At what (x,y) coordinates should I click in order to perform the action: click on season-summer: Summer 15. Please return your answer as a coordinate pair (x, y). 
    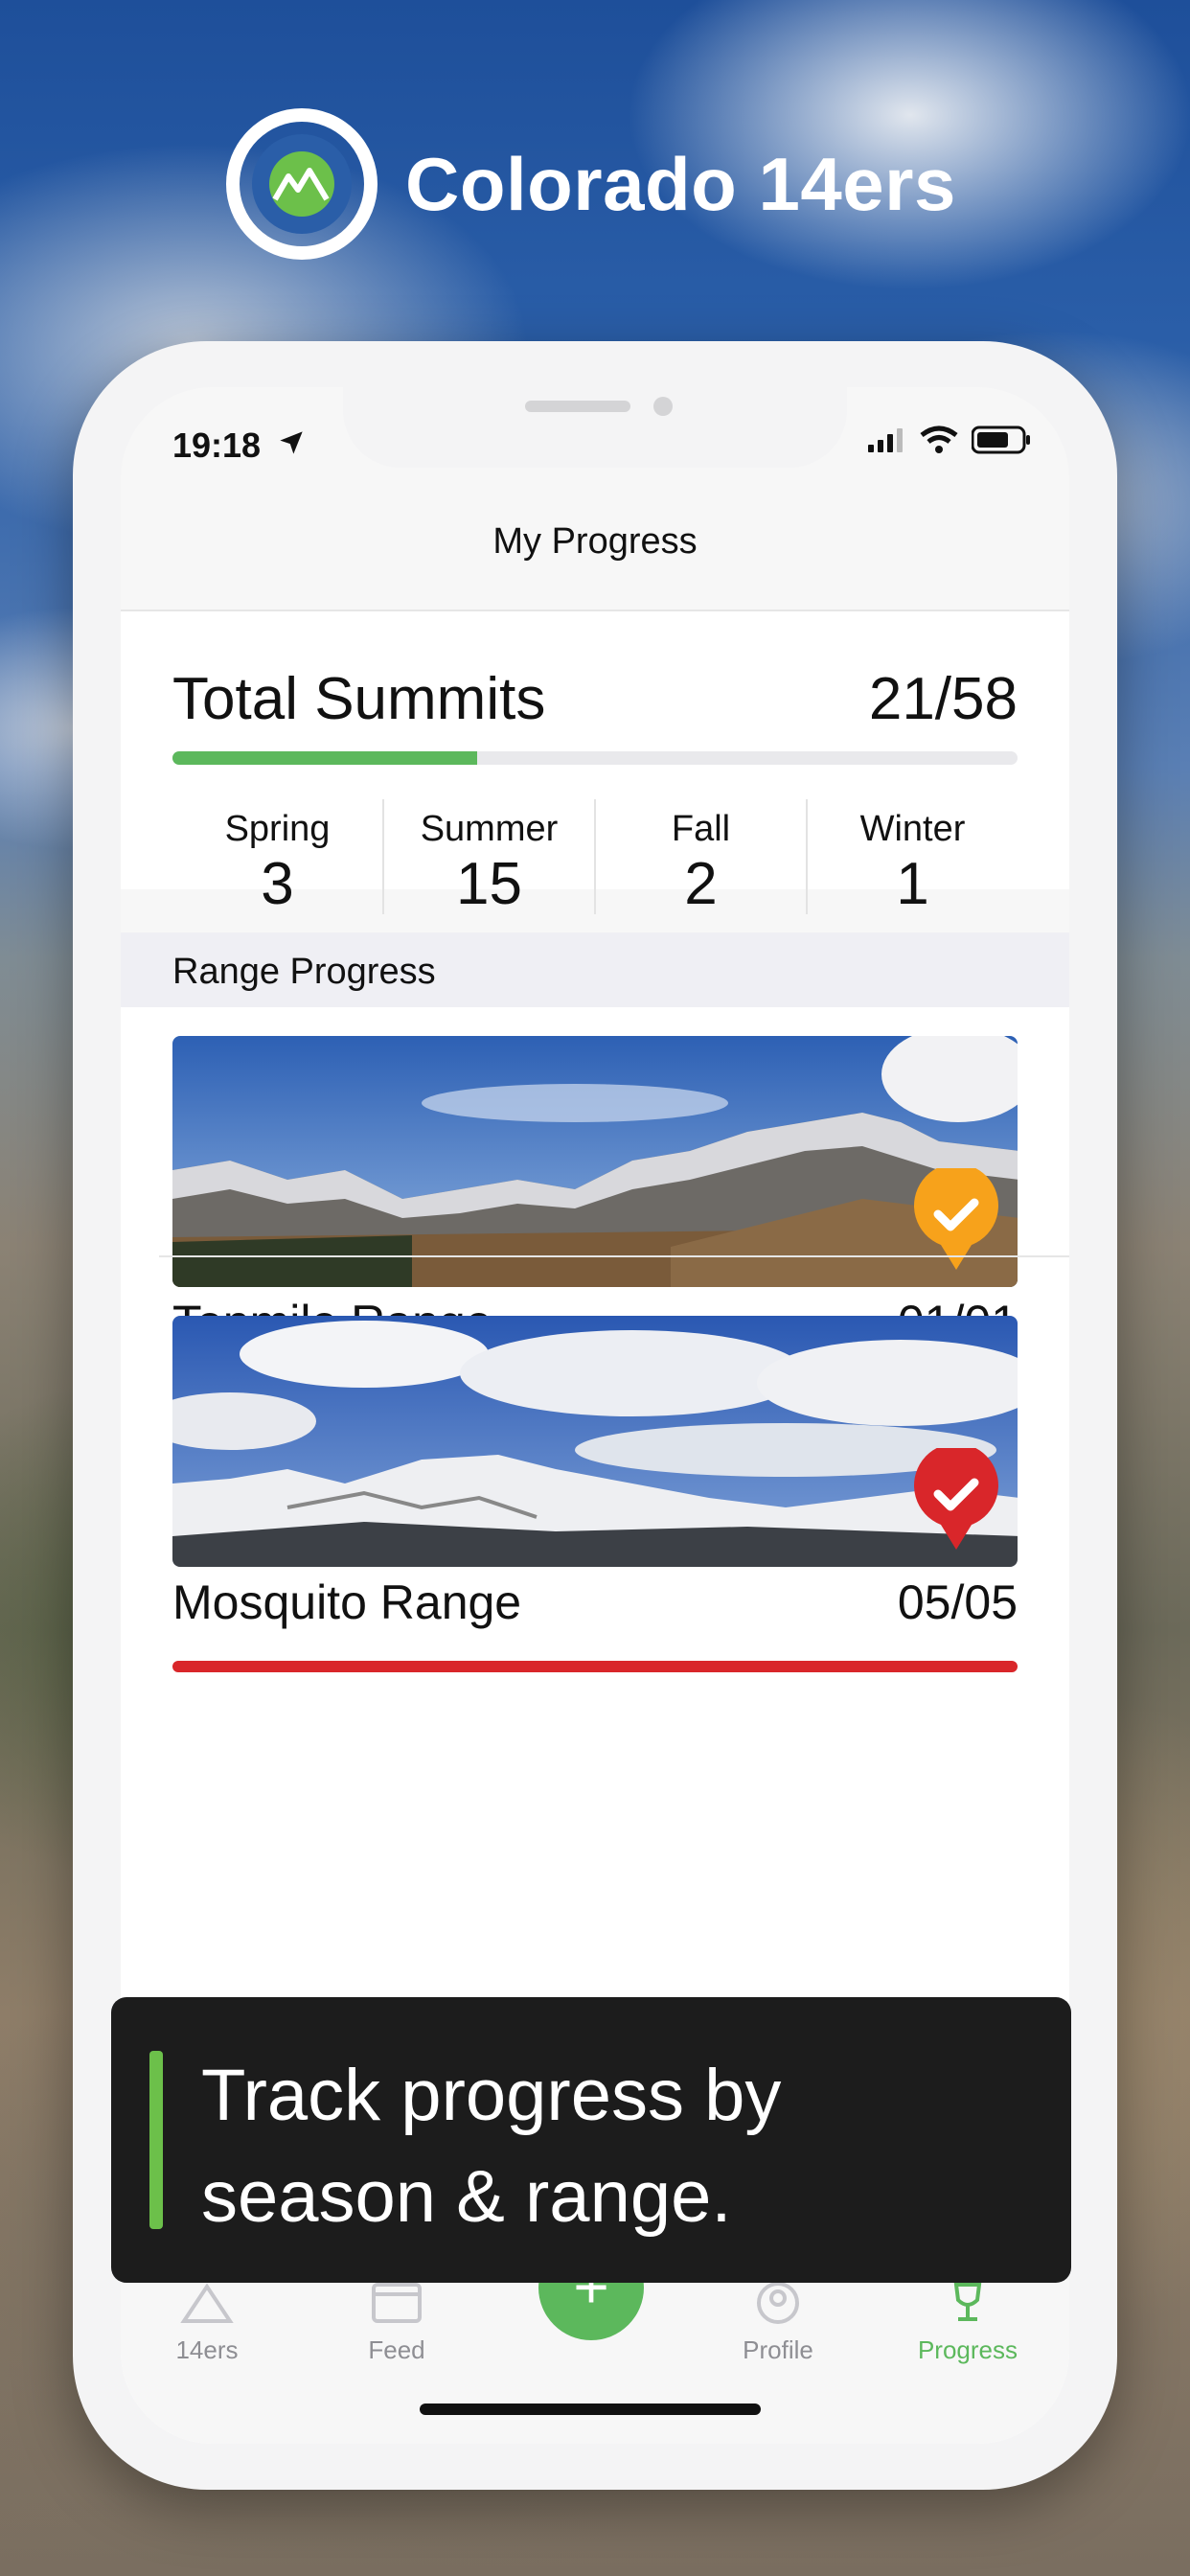
    Looking at the image, I should click on (488, 858).